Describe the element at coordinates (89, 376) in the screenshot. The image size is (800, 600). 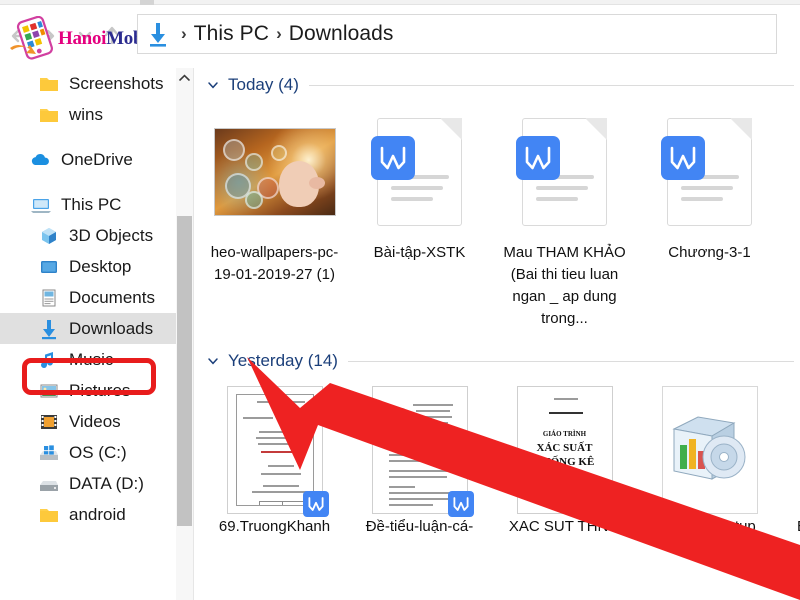
I see `downloads-highlight-box` at that location.